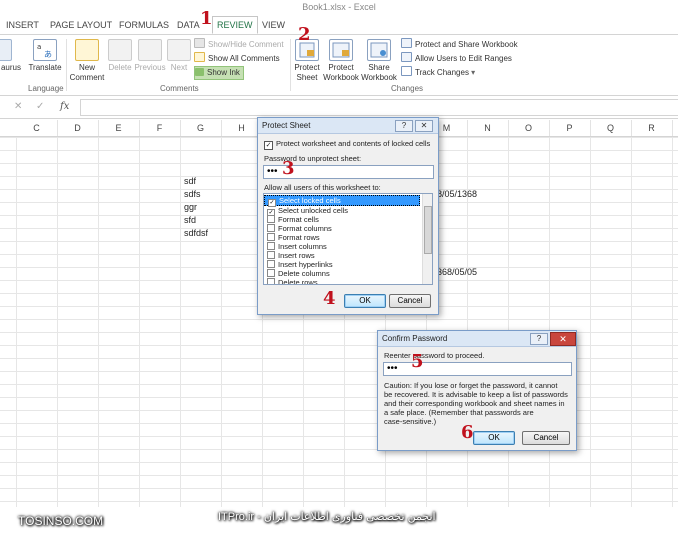  Describe the element at coordinates (339, 7) in the screenshot. I see `window-title: Book1.xlsx - Excel` at that location.